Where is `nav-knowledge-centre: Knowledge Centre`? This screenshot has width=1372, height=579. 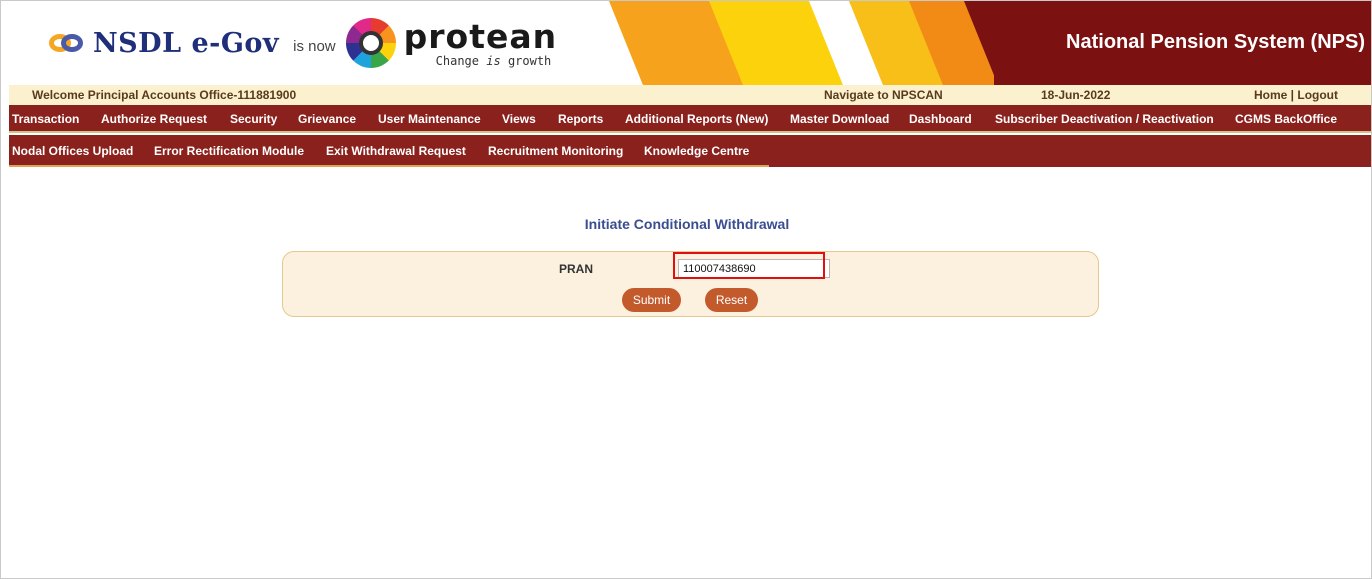 nav-knowledge-centre: Knowledge Centre is located at coordinates (696, 151).